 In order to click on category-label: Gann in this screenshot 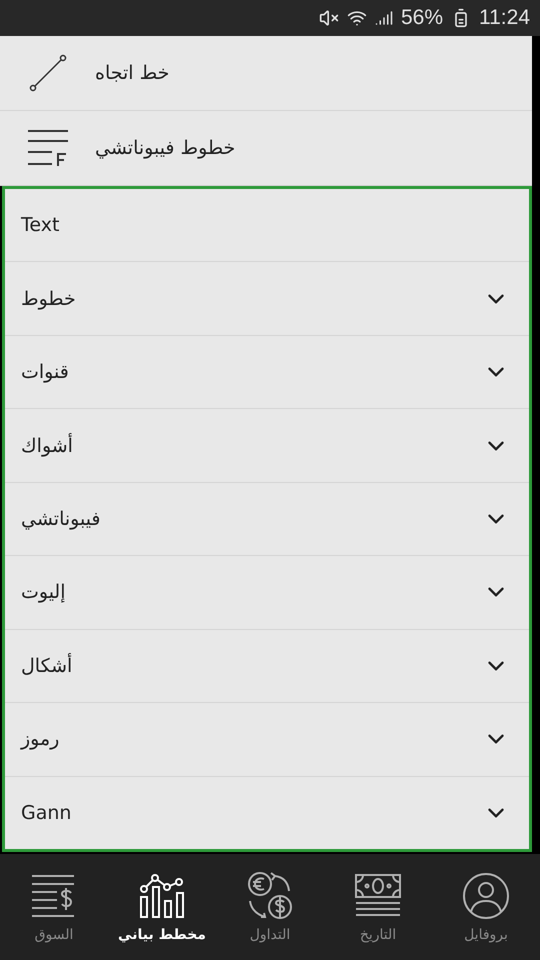, I will do `click(46, 813)`.